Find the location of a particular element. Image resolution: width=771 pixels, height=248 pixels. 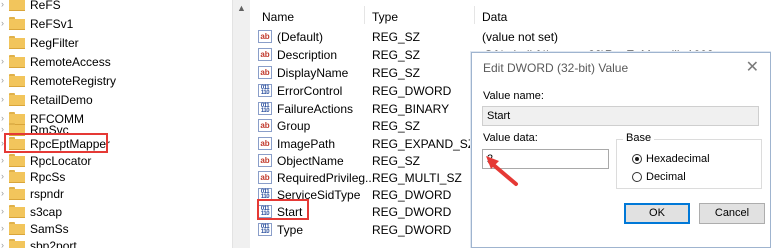

tree-item-label: RpcLocator is located at coordinates (61, 161).